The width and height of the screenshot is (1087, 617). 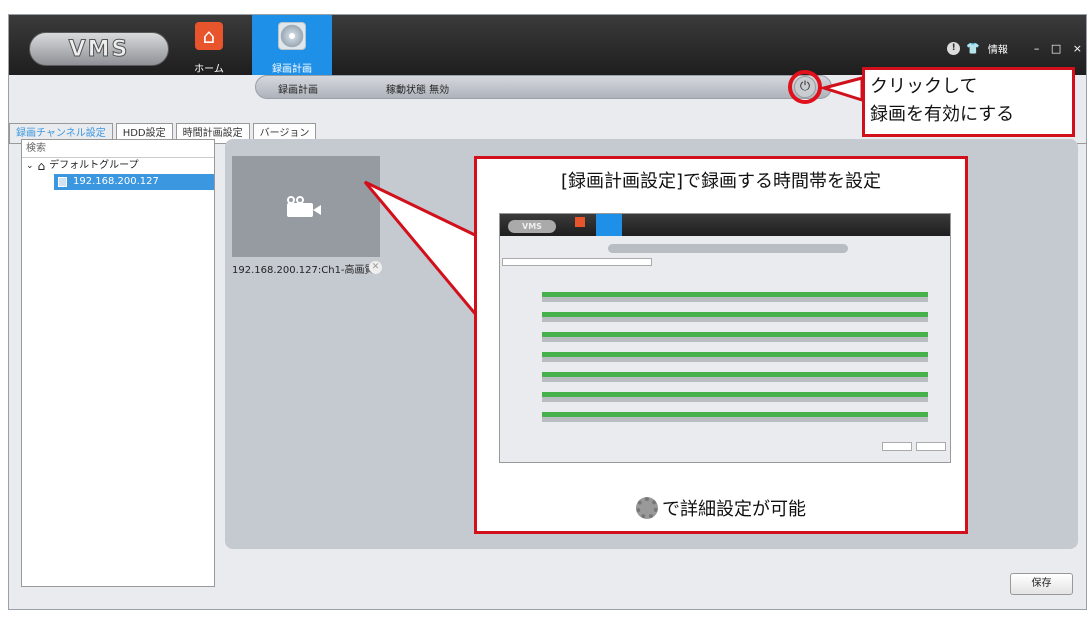 What do you see at coordinates (116, 181) in the screenshot?
I see `tree-item-label: 192.168.200.127` at bounding box center [116, 181].